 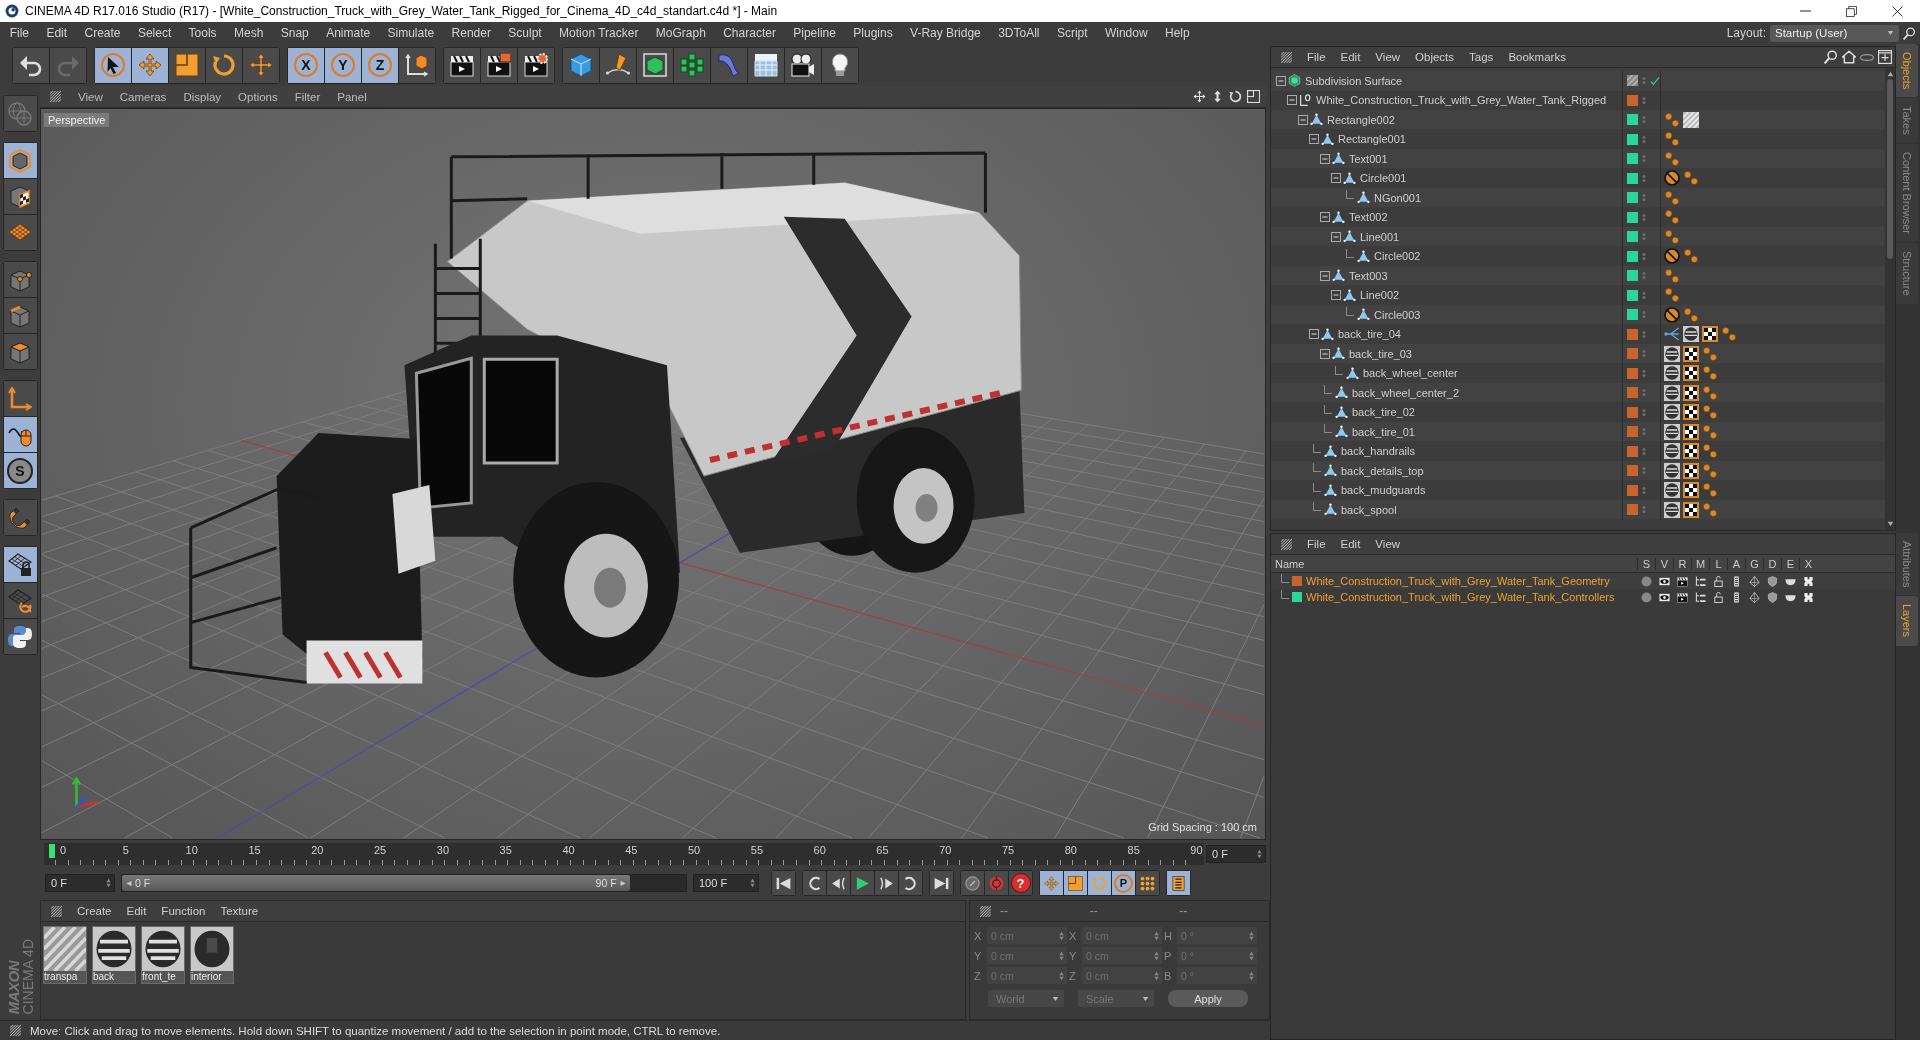 I want to click on layout-dropdown: Startup (User), so click(x=1834, y=33).